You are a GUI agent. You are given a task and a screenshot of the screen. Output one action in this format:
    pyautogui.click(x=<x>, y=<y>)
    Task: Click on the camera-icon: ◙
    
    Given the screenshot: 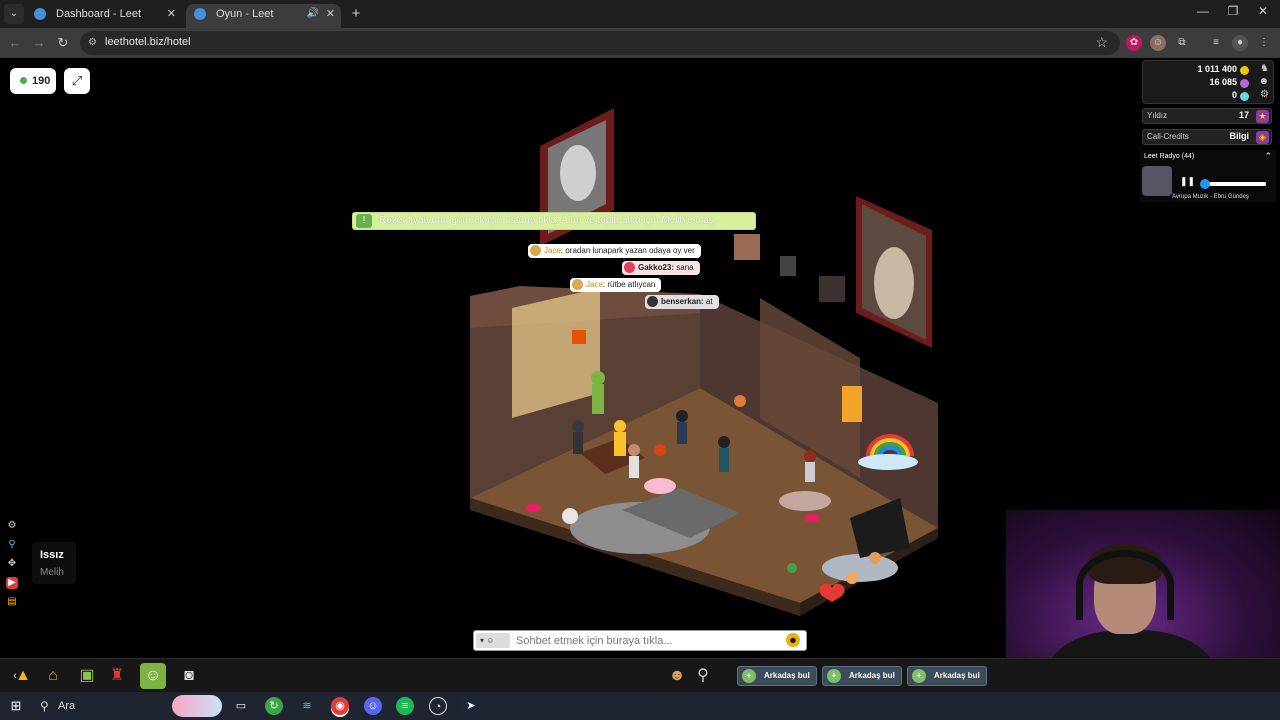 What is the action you would take?
    pyautogui.click(x=189, y=676)
    